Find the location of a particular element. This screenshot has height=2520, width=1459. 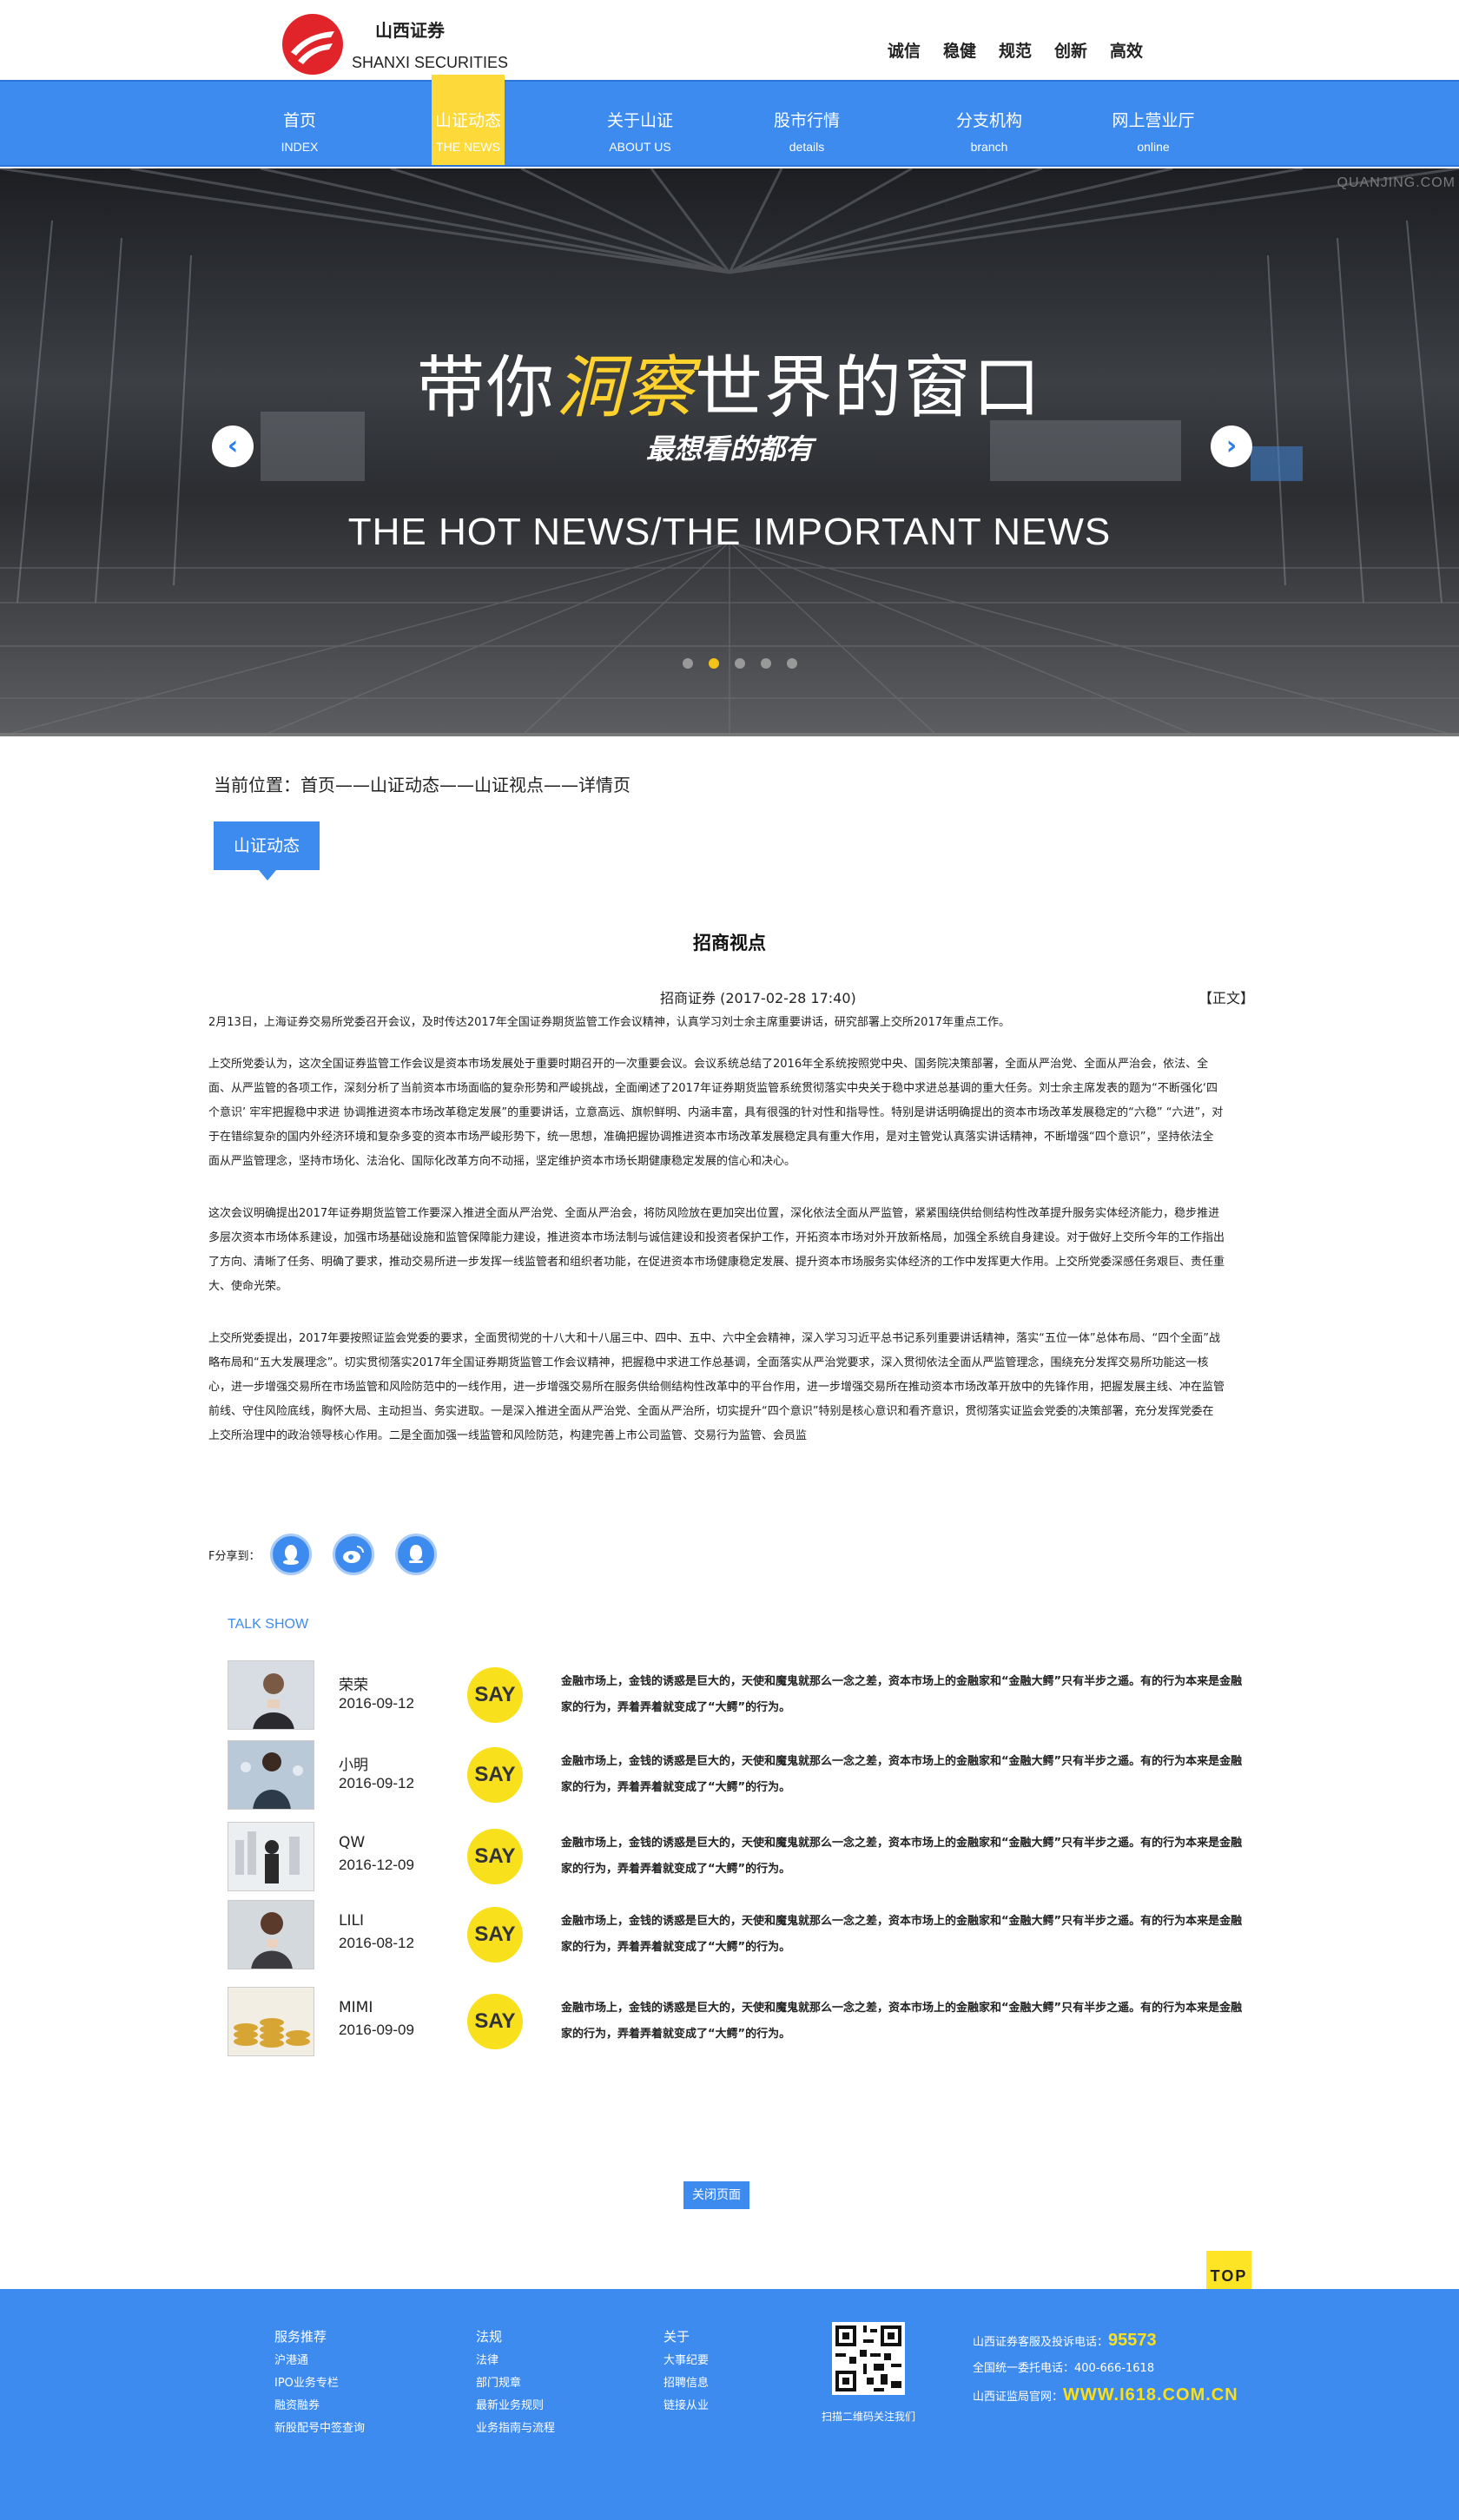

share-bar: F分享到： is located at coordinates (333, 1554).